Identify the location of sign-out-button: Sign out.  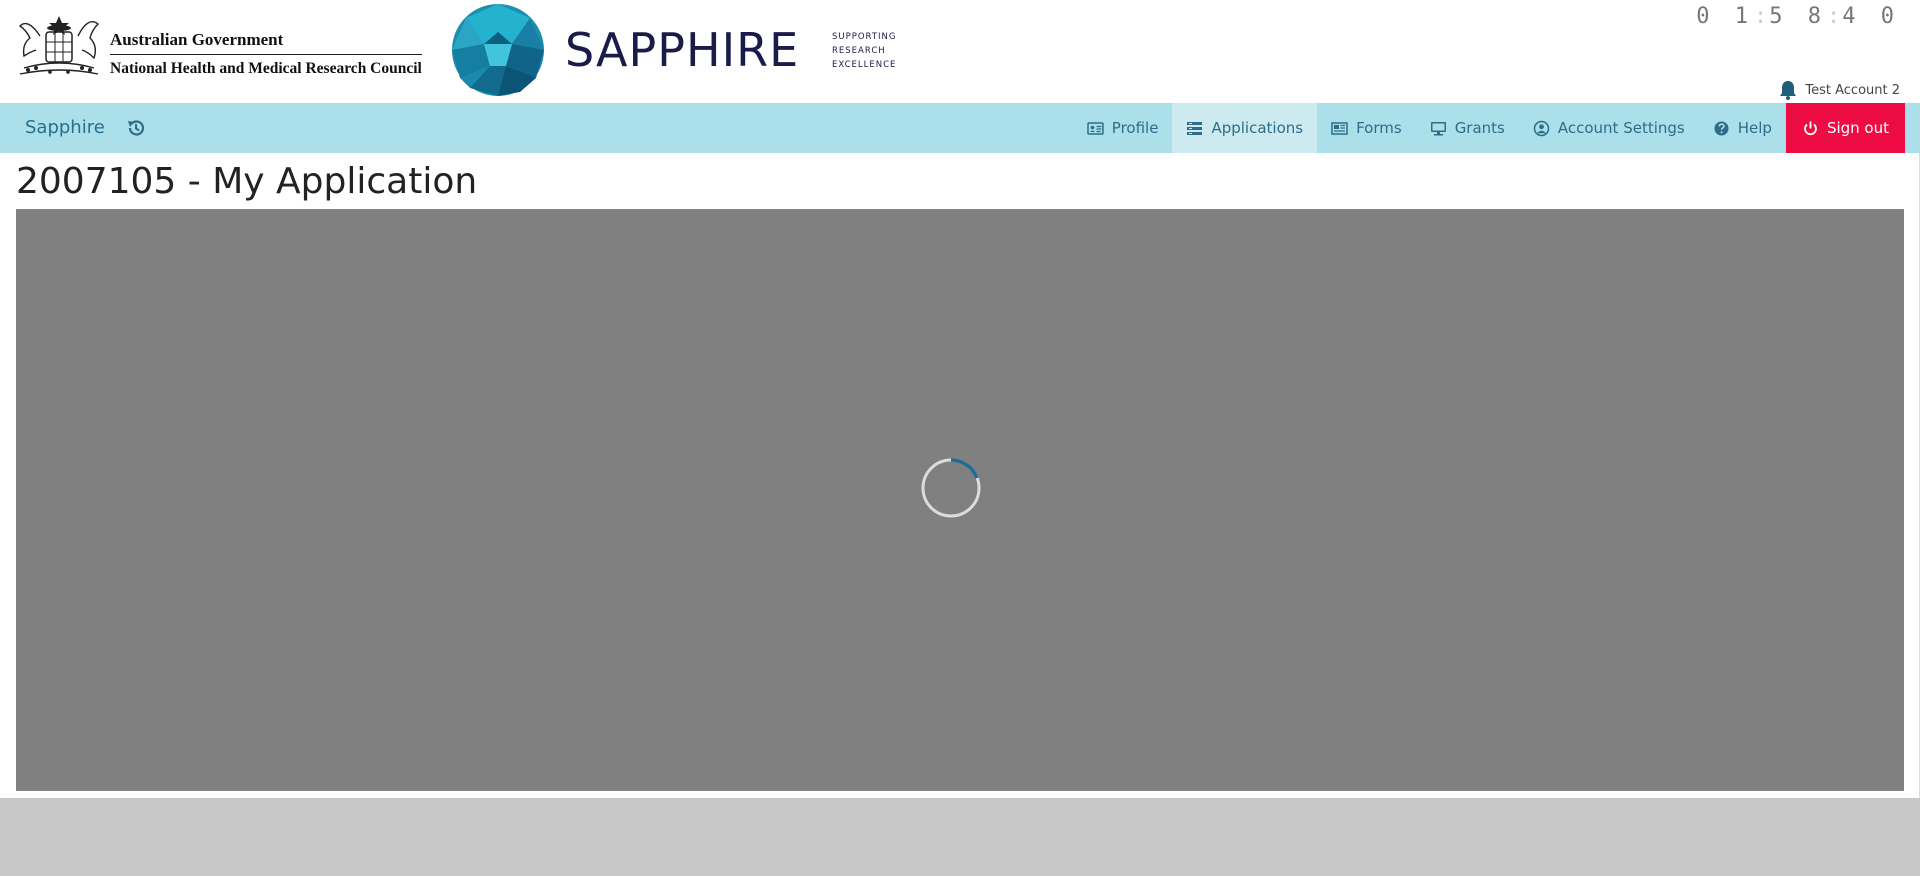
(1845, 128).